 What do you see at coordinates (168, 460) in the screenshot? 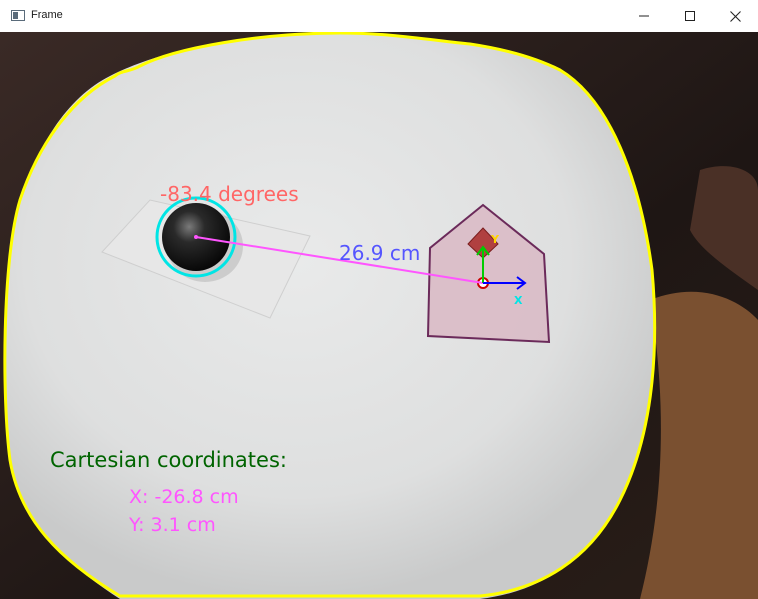
I see `coordinates-heading: Cartesian coordinates:` at bounding box center [168, 460].